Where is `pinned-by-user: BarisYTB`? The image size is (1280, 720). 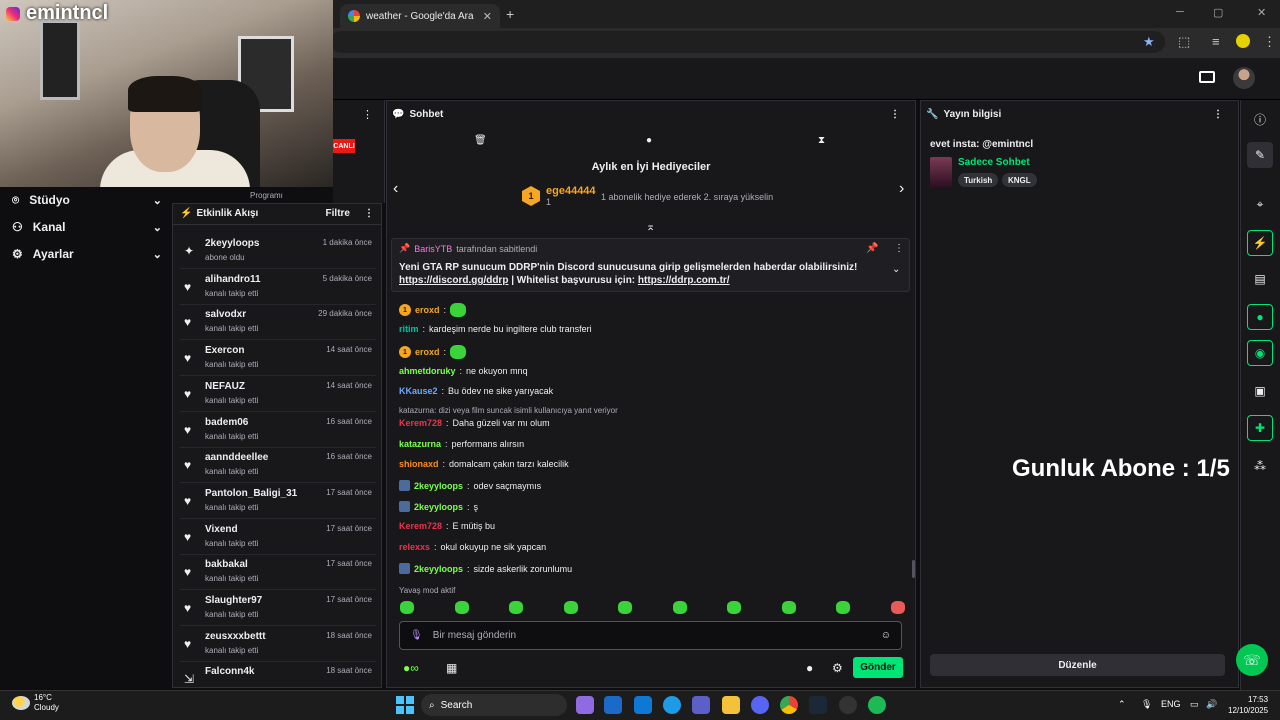 pinned-by-user: BarisYTB is located at coordinates (433, 249).